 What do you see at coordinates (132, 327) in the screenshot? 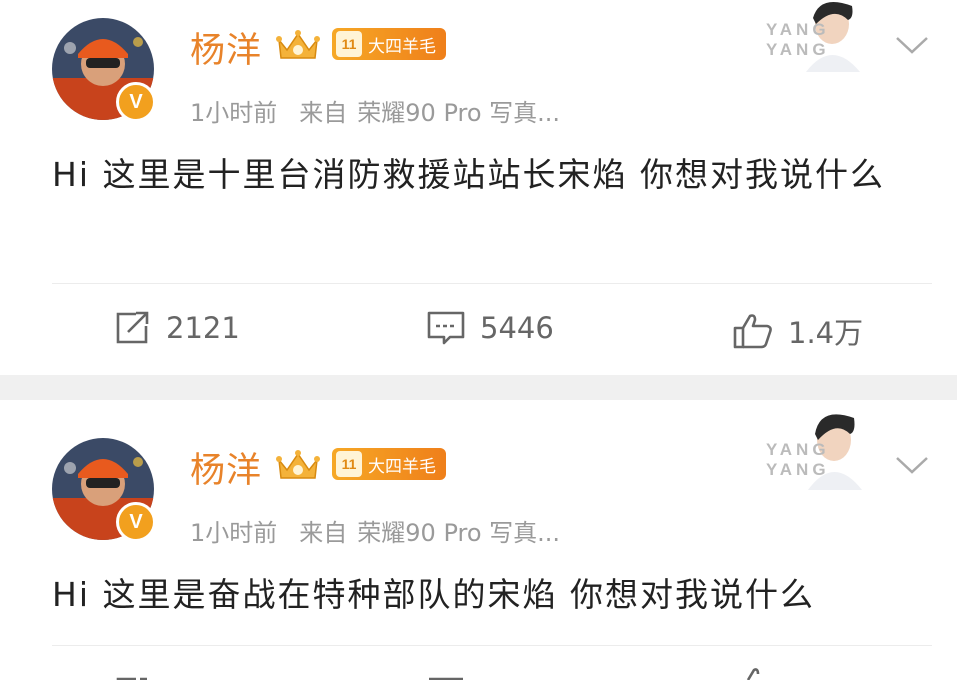
I see `share-icon` at bounding box center [132, 327].